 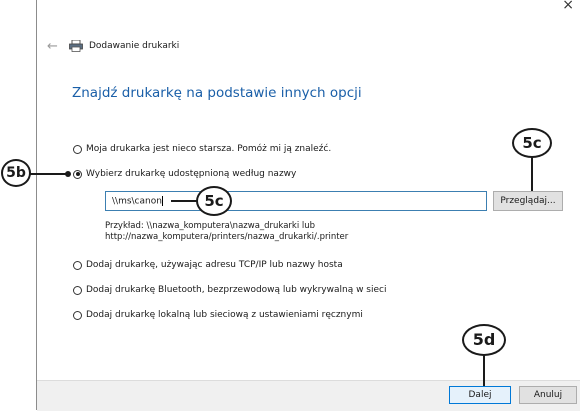 I want to click on window-title: Dodawanie drukarki, so click(x=134, y=46).